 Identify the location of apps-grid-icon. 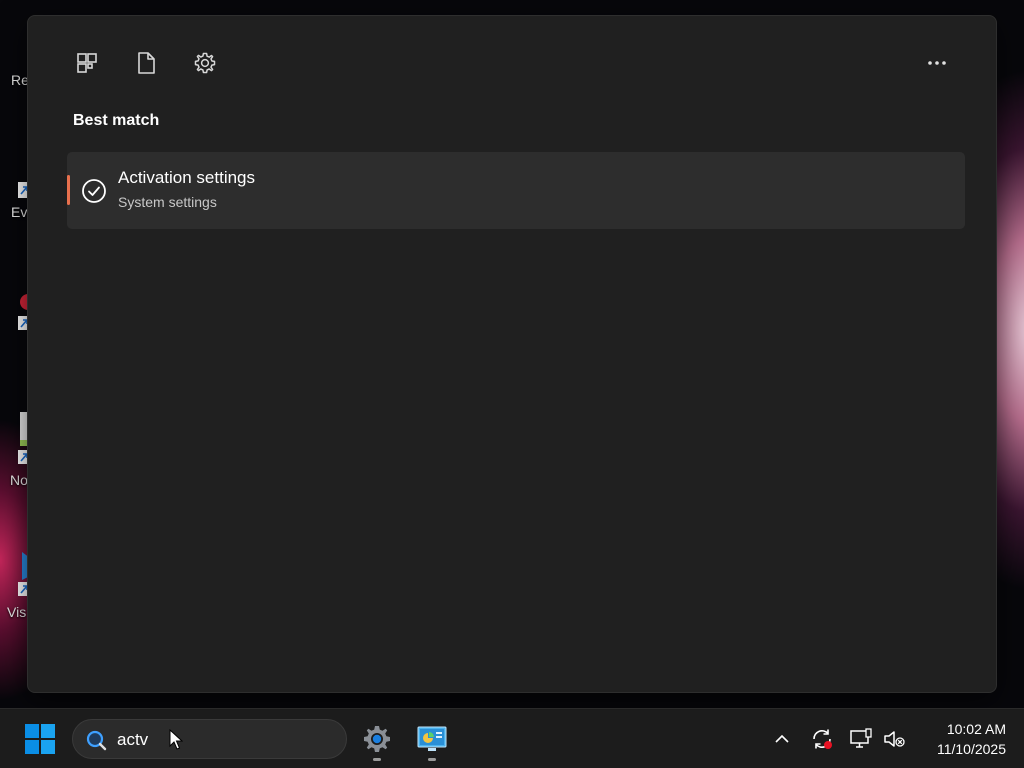
(87, 63).